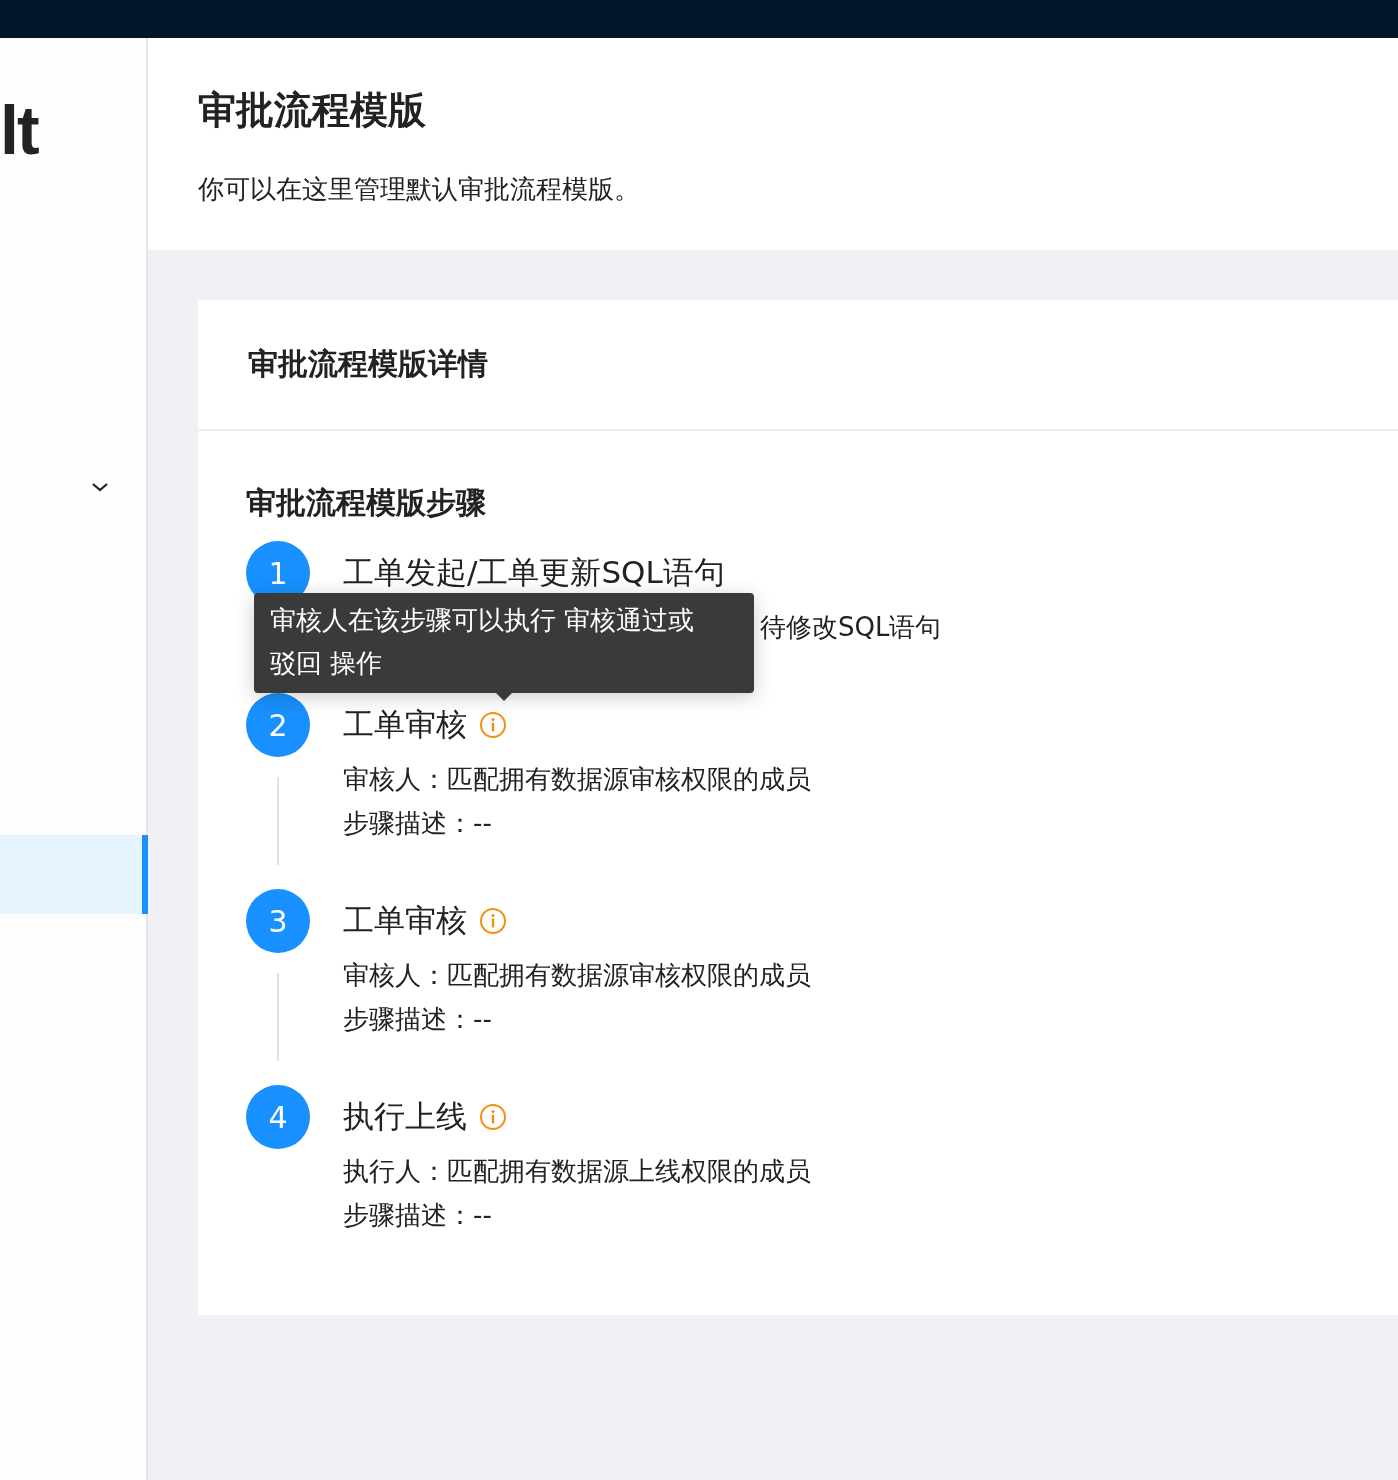  I want to click on tooltip: 审核人在该步骤可以执行 审核通过或驳回 操作, so click(504, 643).